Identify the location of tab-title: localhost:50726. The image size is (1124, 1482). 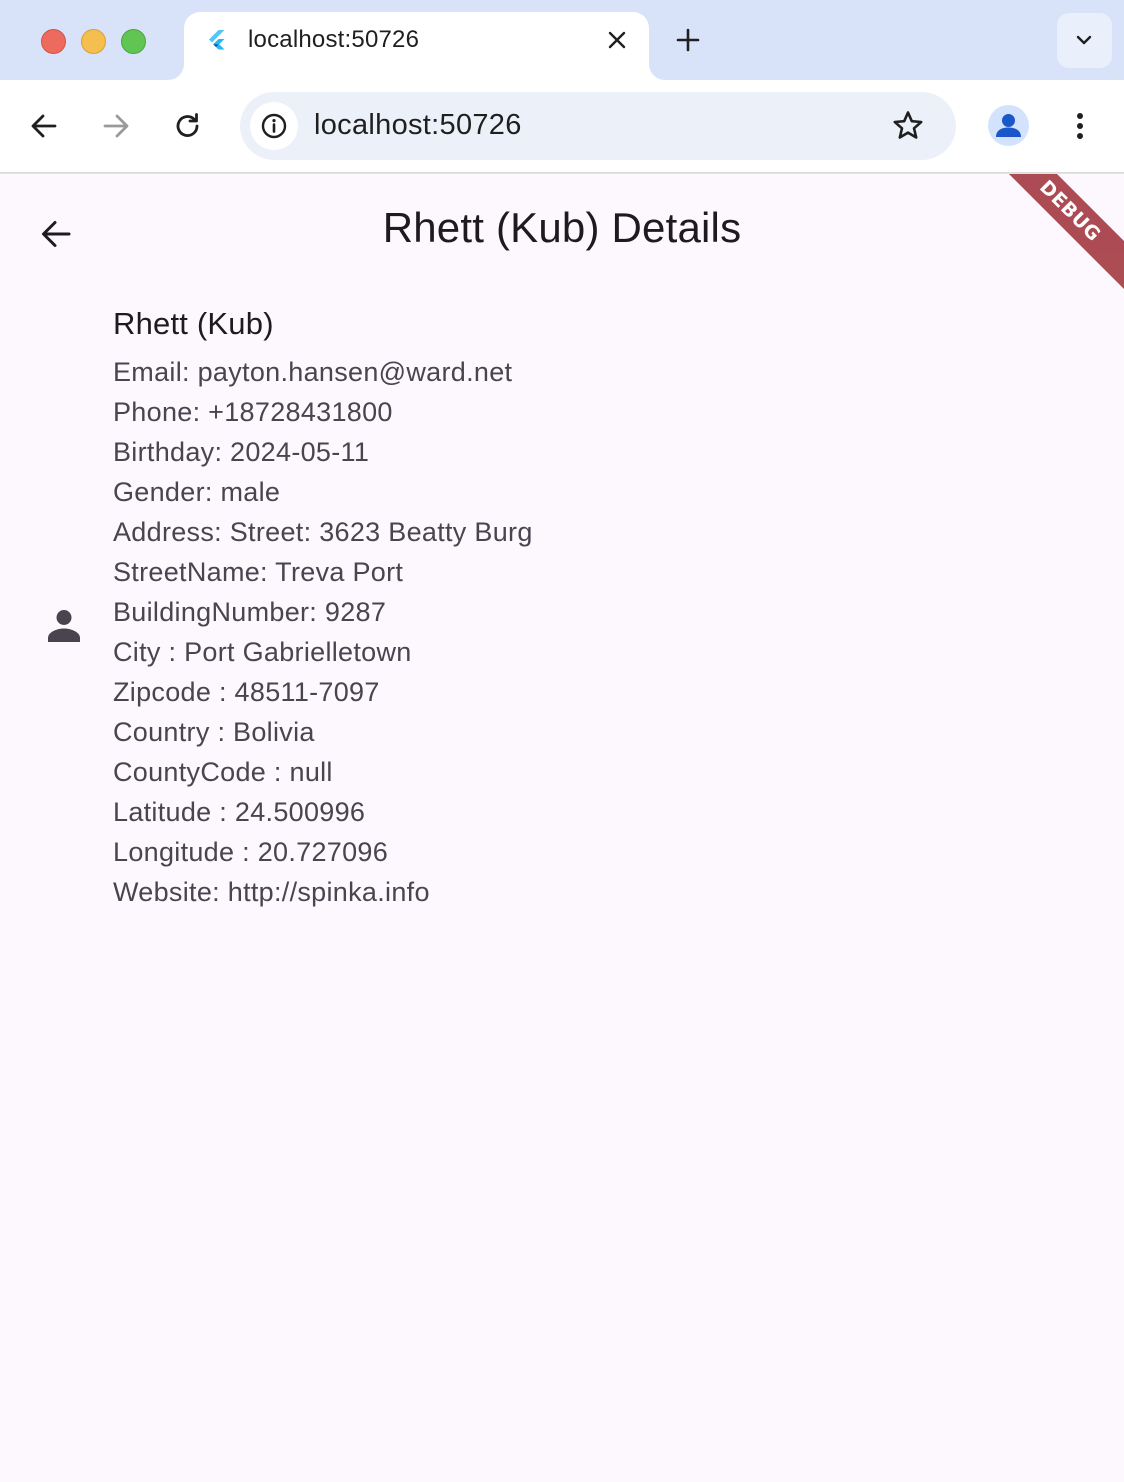
(334, 39).